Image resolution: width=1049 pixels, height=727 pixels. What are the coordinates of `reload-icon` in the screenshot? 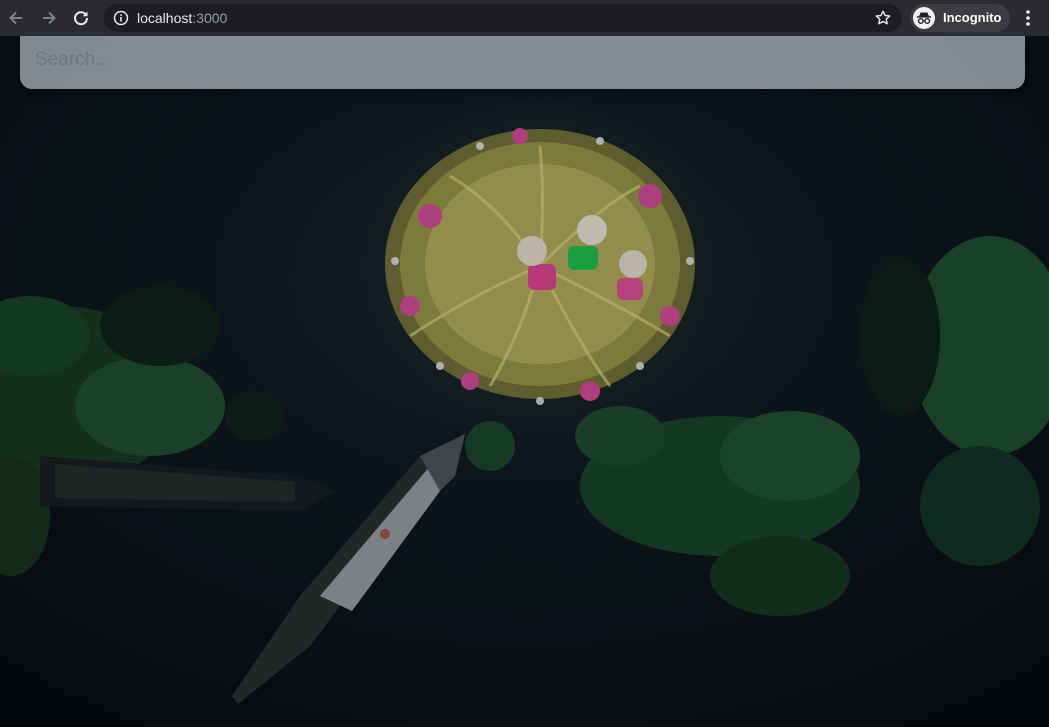 It's located at (81, 18).